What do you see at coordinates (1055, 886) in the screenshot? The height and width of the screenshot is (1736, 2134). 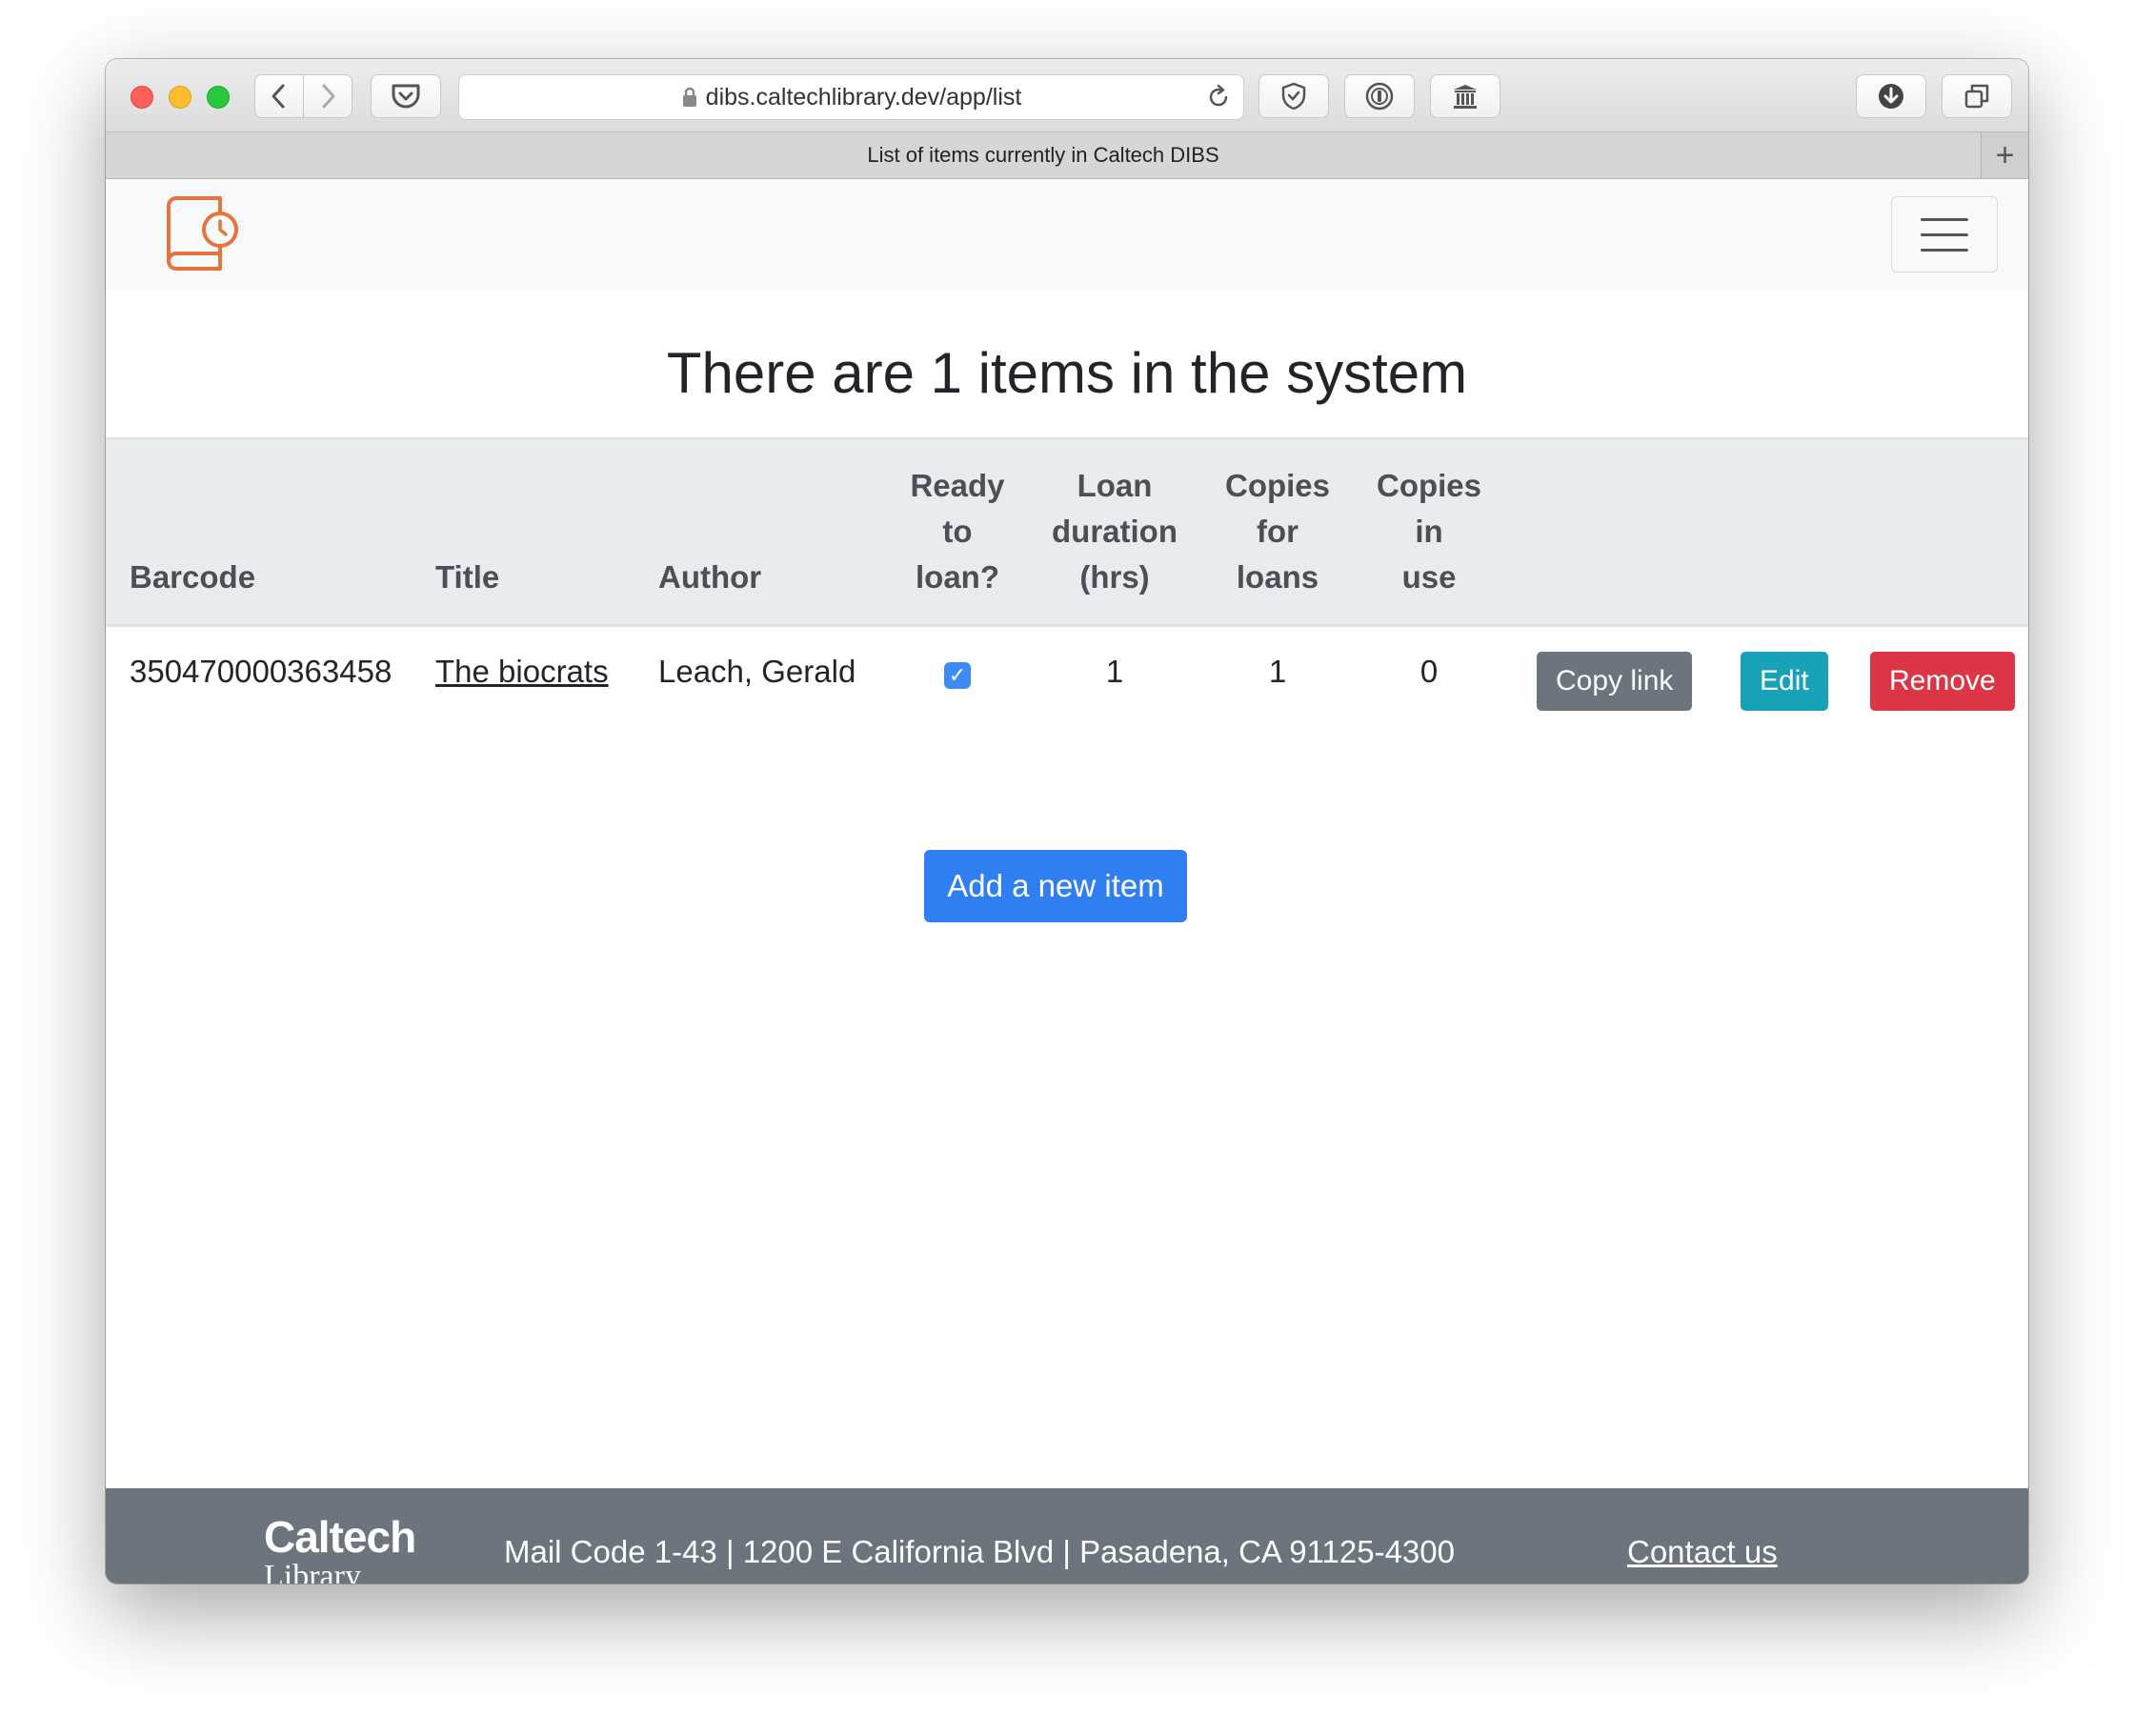 I see `add-new-item-button: Add a new item` at bounding box center [1055, 886].